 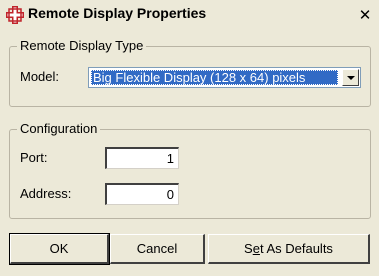 What do you see at coordinates (59, 128) in the screenshot?
I see `configuration-label: Configuration` at bounding box center [59, 128].